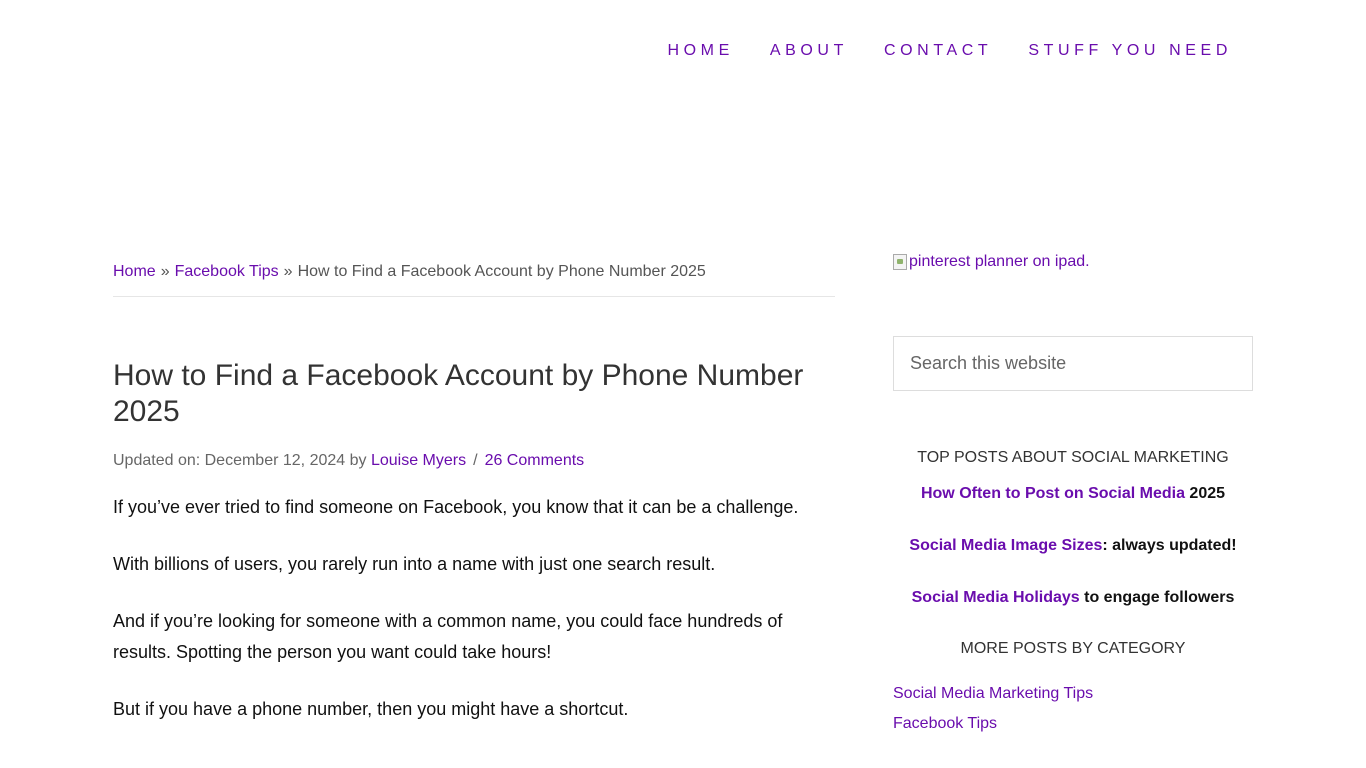 The width and height of the screenshot is (1366, 768). I want to click on nav-stuff-you-need-link: STUFF YOU NEED, so click(1130, 51).